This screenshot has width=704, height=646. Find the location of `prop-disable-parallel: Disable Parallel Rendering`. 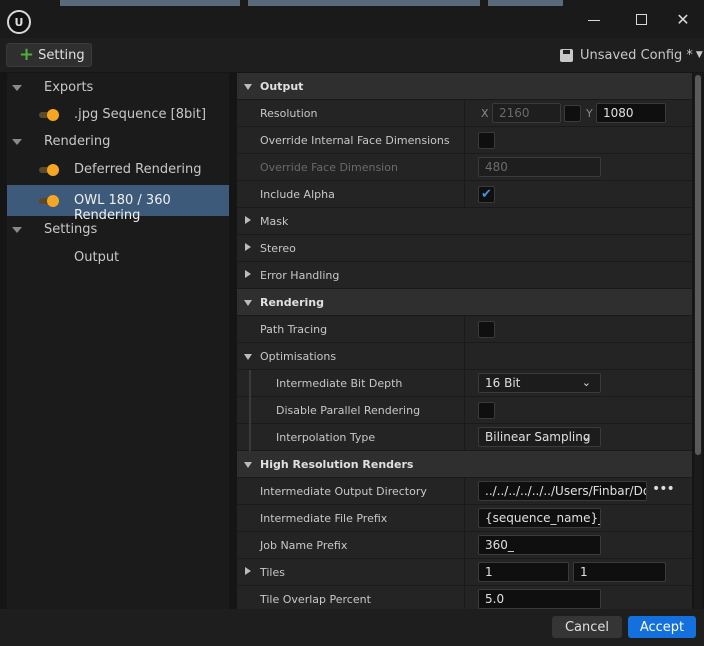

prop-disable-parallel: Disable Parallel Rendering is located at coordinates (464, 410).